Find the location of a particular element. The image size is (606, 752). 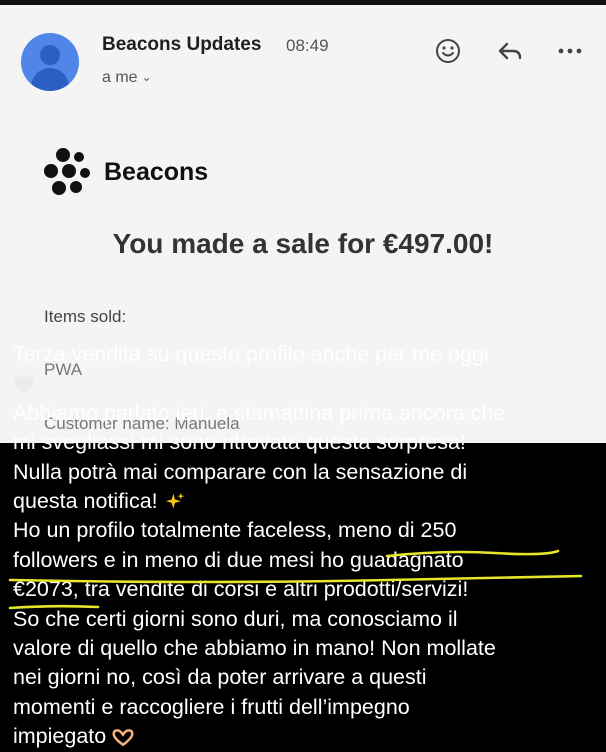

email-time: 08:49 is located at coordinates (307, 45).